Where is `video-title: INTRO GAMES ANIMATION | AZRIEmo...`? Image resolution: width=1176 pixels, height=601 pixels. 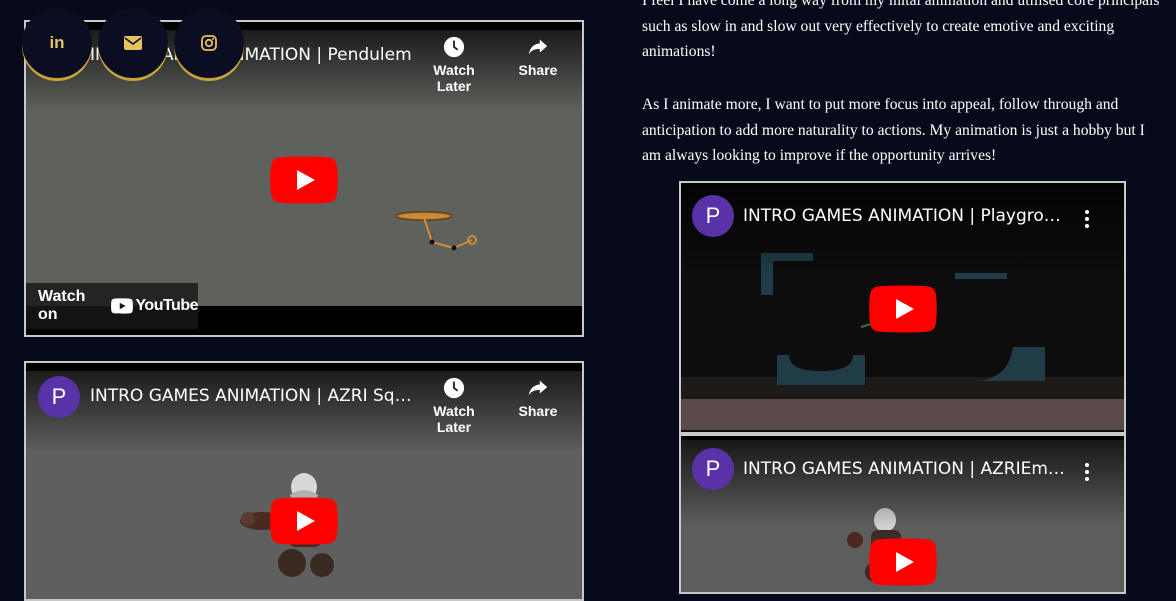 video-title: INTRO GAMES ANIMATION | AZRIEmo... is located at coordinates (904, 469).